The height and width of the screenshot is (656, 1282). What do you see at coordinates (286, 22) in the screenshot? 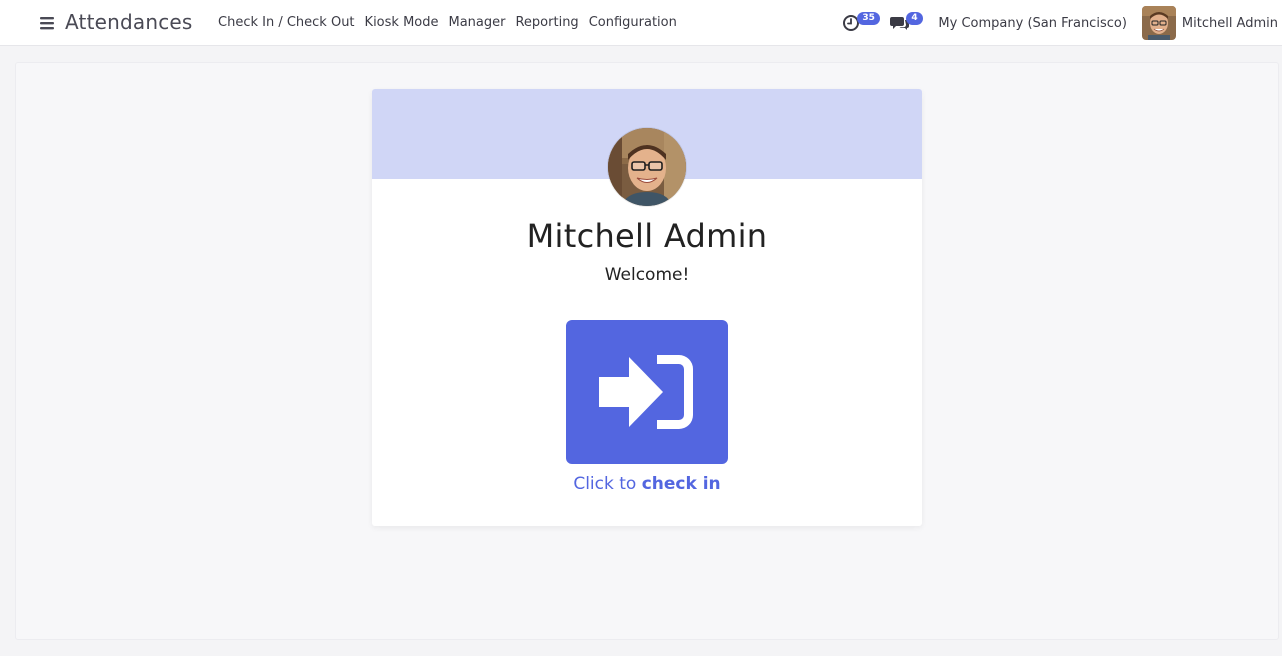
I see `menu-item-check-in-check-out: Check In / Check Out` at bounding box center [286, 22].